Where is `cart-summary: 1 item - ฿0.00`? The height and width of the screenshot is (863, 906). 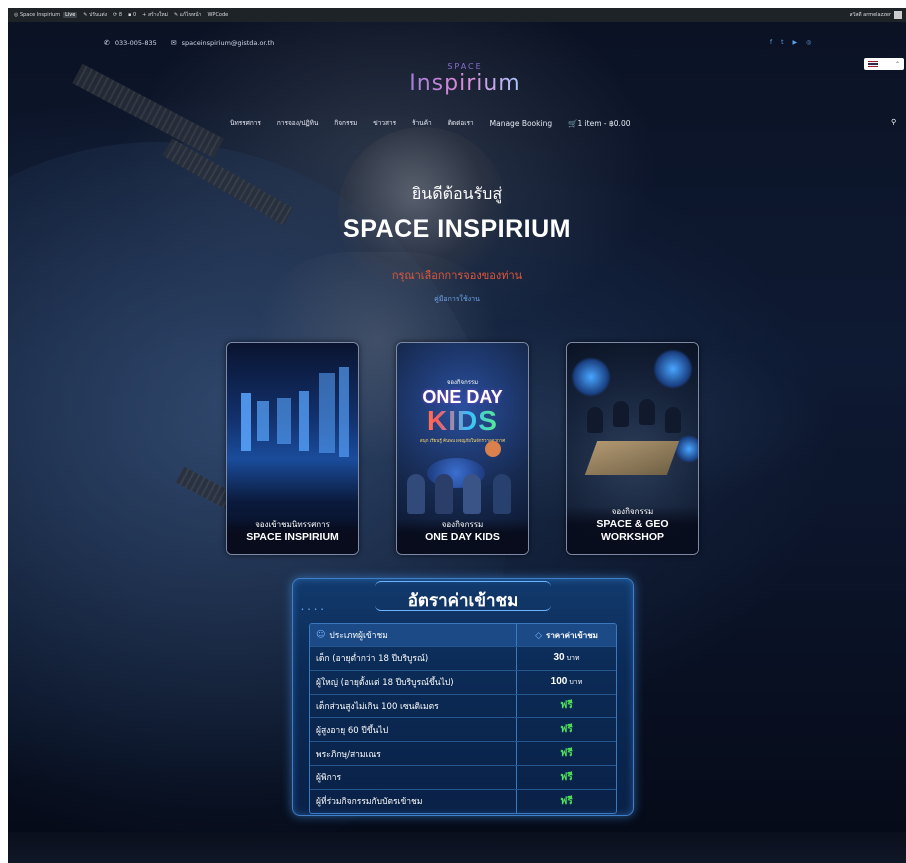 cart-summary: 1 item - ฿0.00 is located at coordinates (604, 123).